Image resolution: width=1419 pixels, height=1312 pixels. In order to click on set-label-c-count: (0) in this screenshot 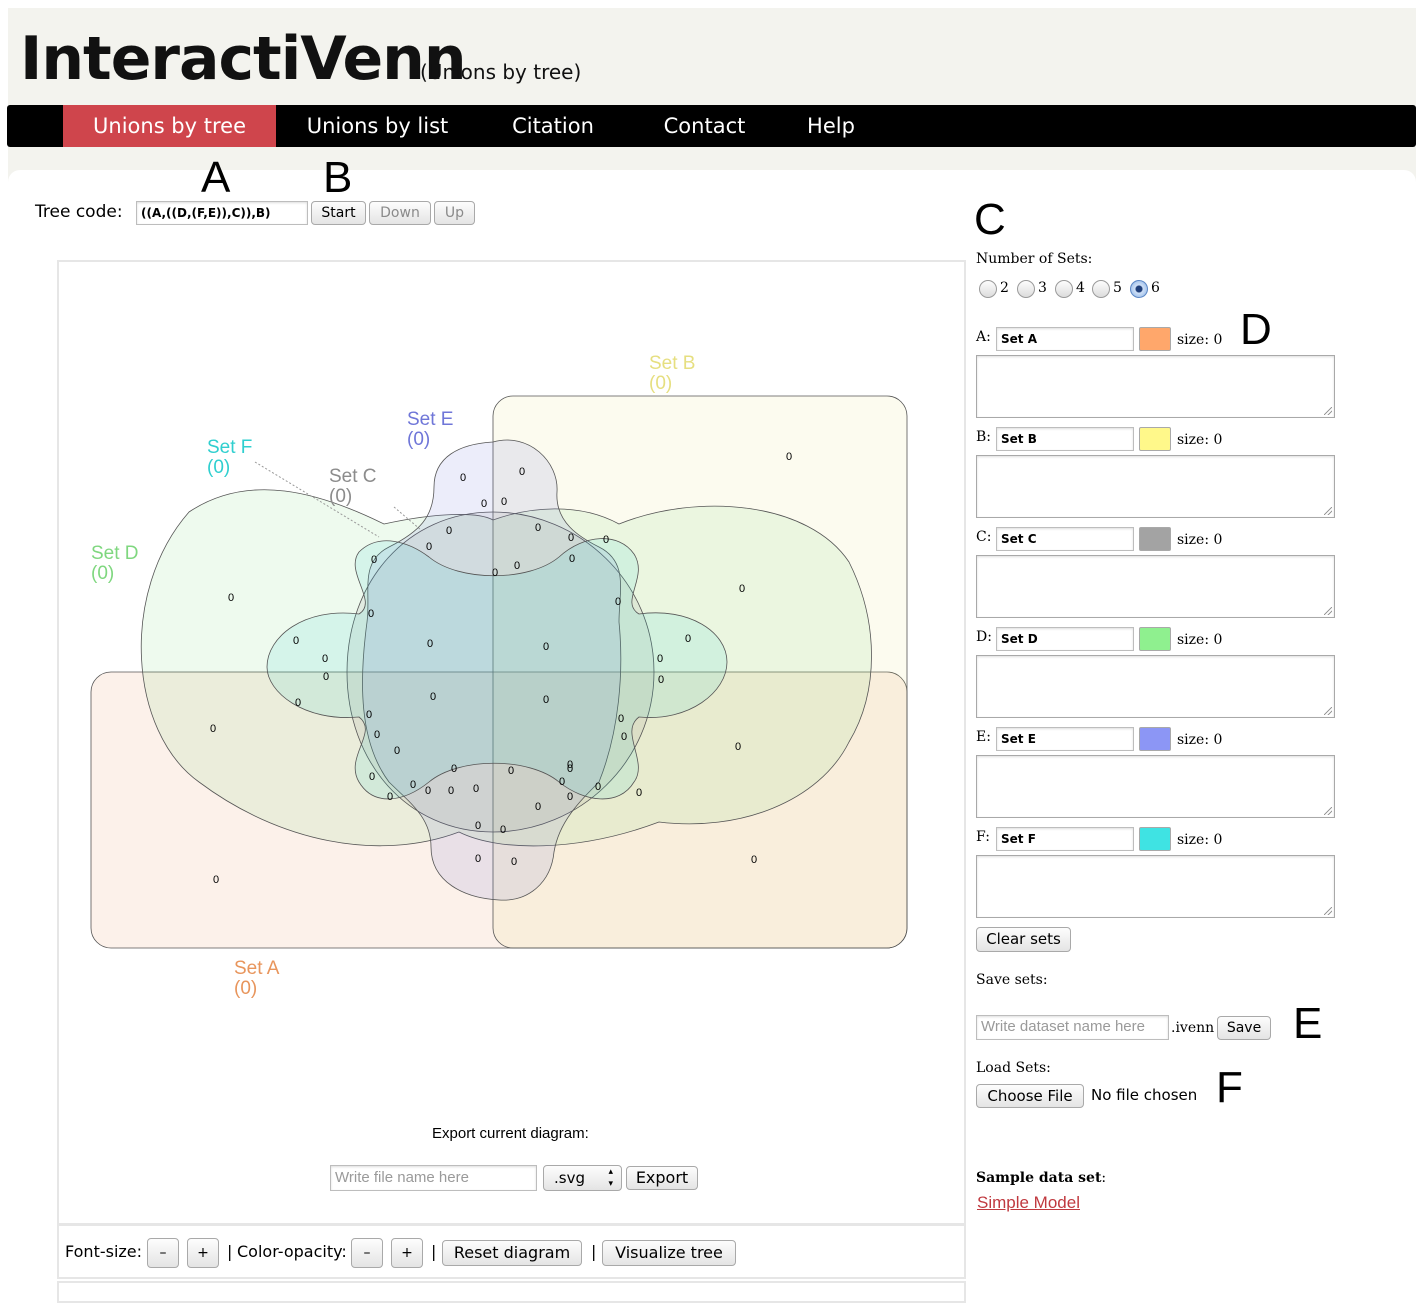, I will do `click(340, 496)`.